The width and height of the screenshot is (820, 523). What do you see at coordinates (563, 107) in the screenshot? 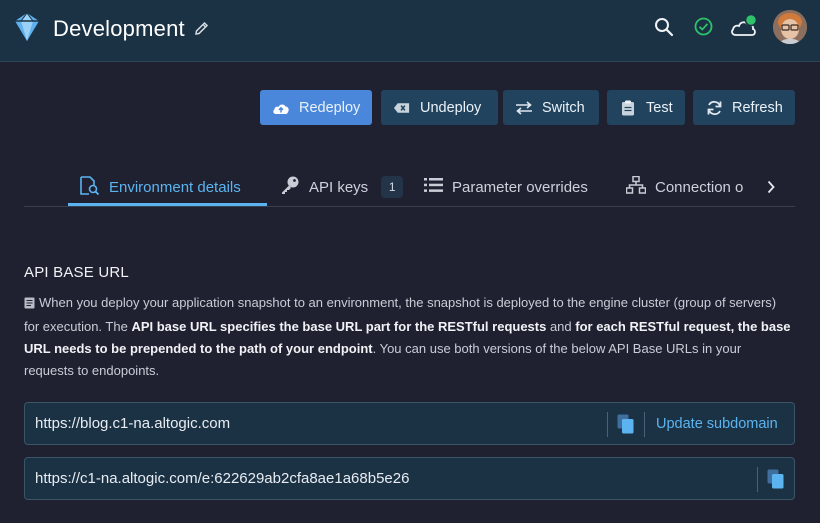
I see `switch-label: Switch` at bounding box center [563, 107].